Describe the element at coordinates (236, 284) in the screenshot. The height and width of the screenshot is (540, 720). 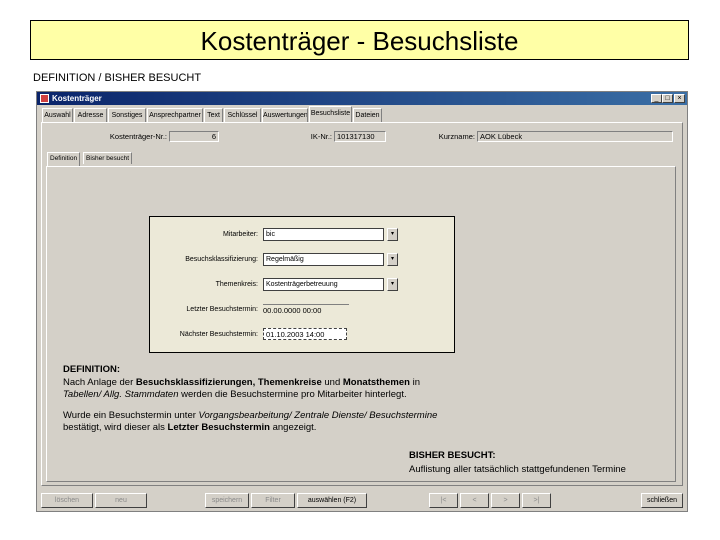
I see `themenkreis-label: Themenkreis:` at that location.